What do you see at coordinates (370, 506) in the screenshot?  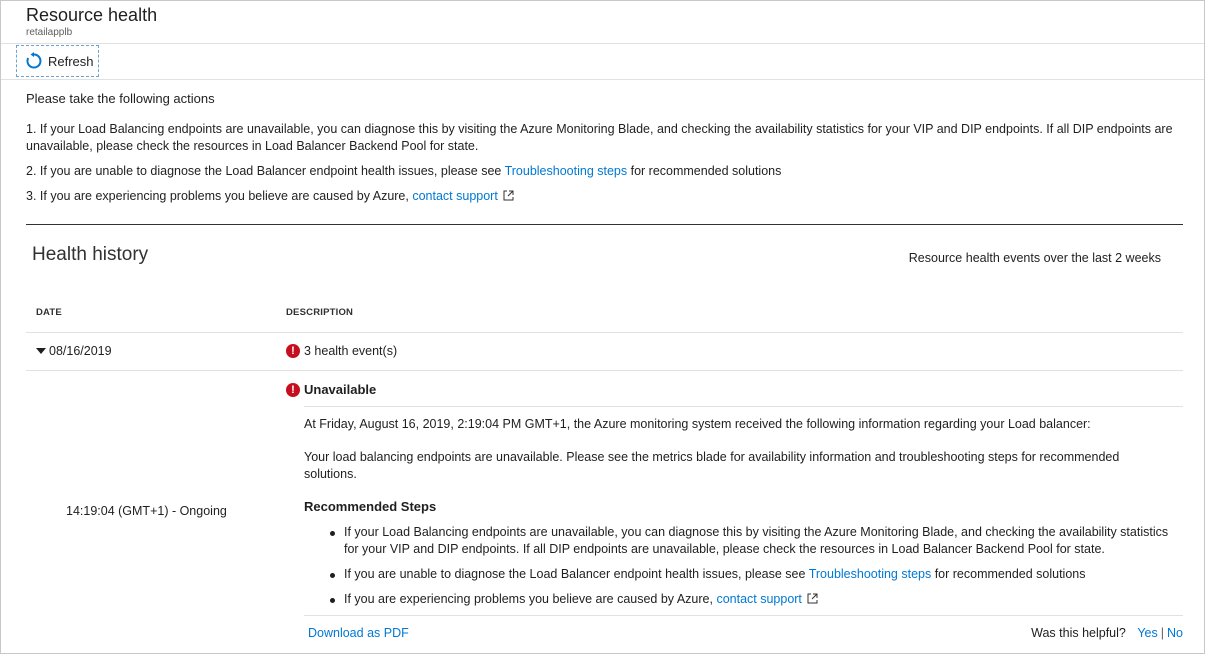 I see `recommended-steps-title: Recommended Steps` at bounding box center [370, 506].